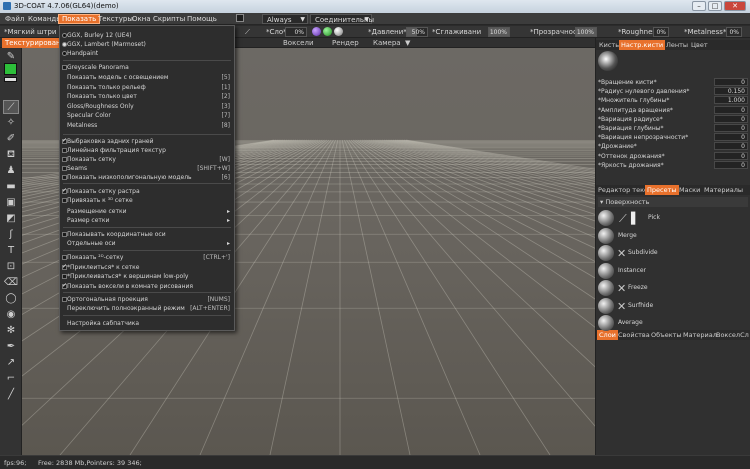  What do you see at coordinates (202, 19) in the screenshot?
I see `menu-help: Помощь` at bounding box center [202, 19].